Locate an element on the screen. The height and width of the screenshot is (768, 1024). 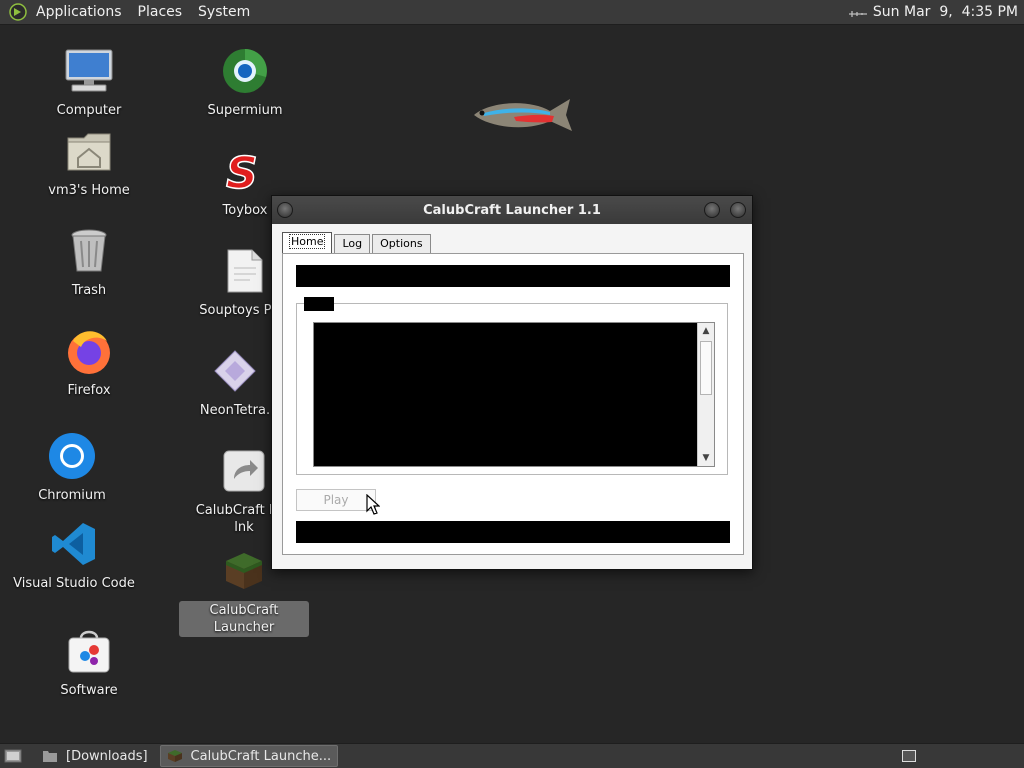
window-titlebar: CalubCraft Launcher 1.1 is located at coordinates (512, 210).